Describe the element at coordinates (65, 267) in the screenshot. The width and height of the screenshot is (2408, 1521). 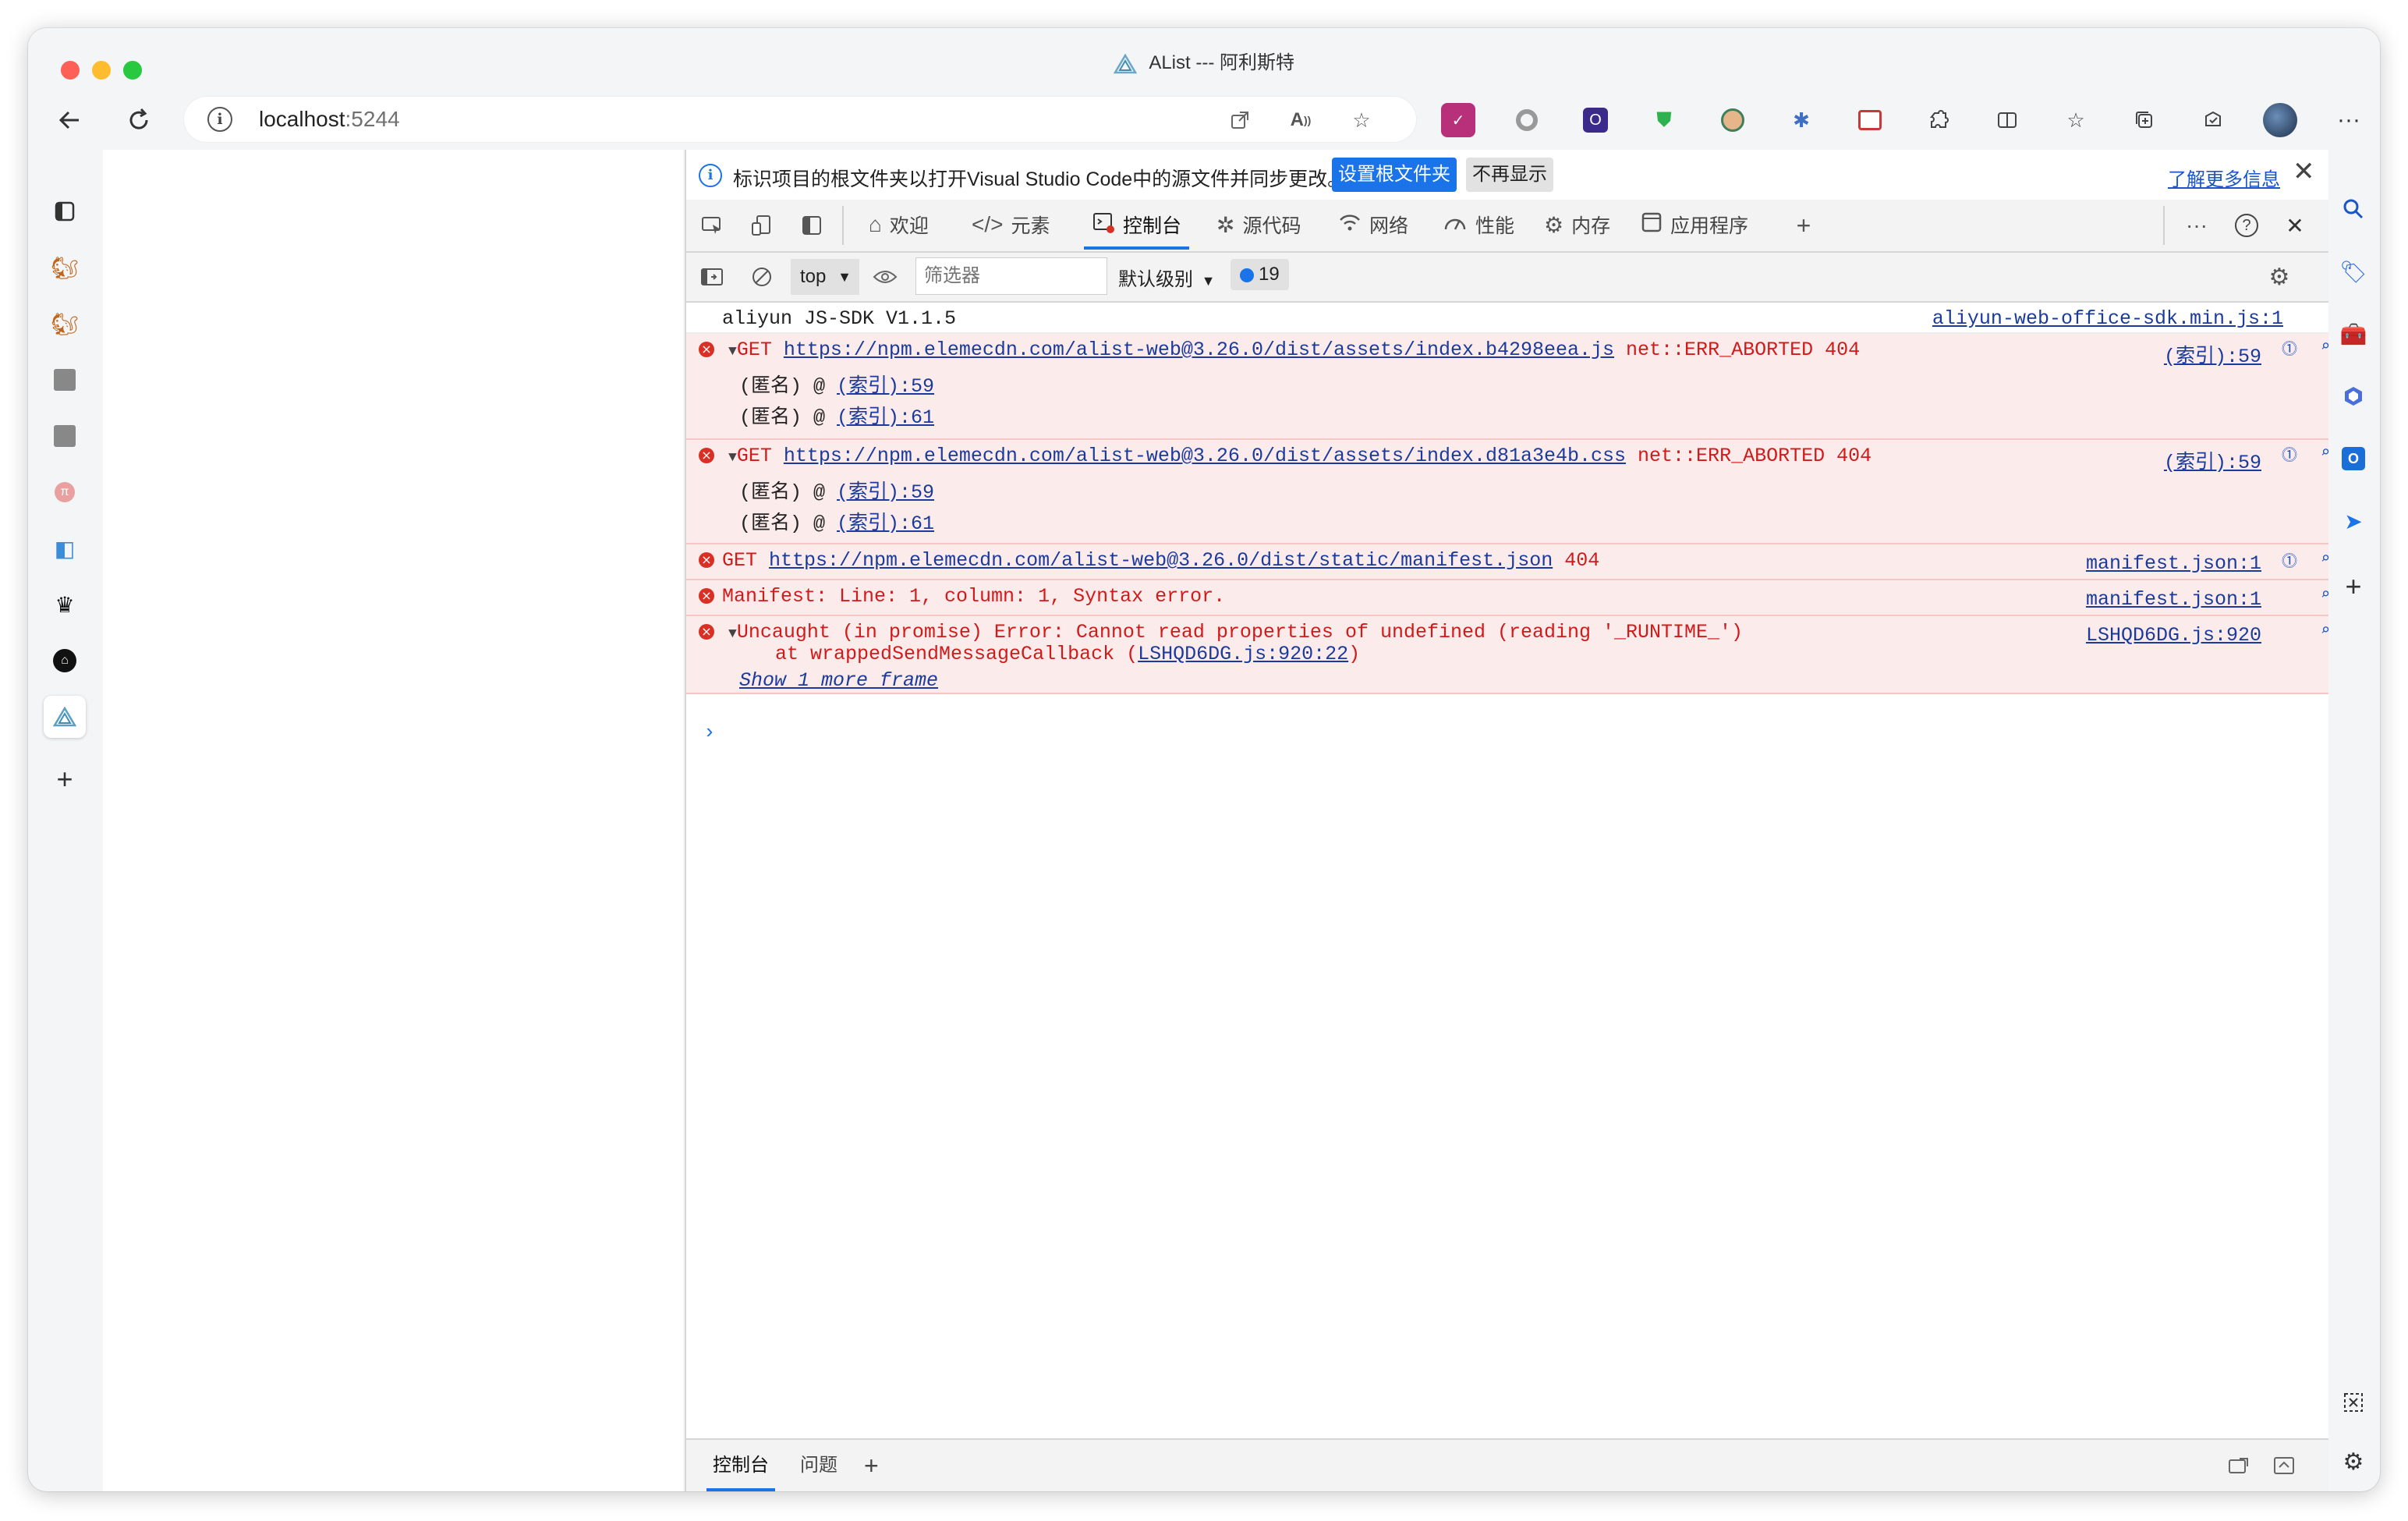
I see `tab-squirrel-icon: 🐿` at that location.